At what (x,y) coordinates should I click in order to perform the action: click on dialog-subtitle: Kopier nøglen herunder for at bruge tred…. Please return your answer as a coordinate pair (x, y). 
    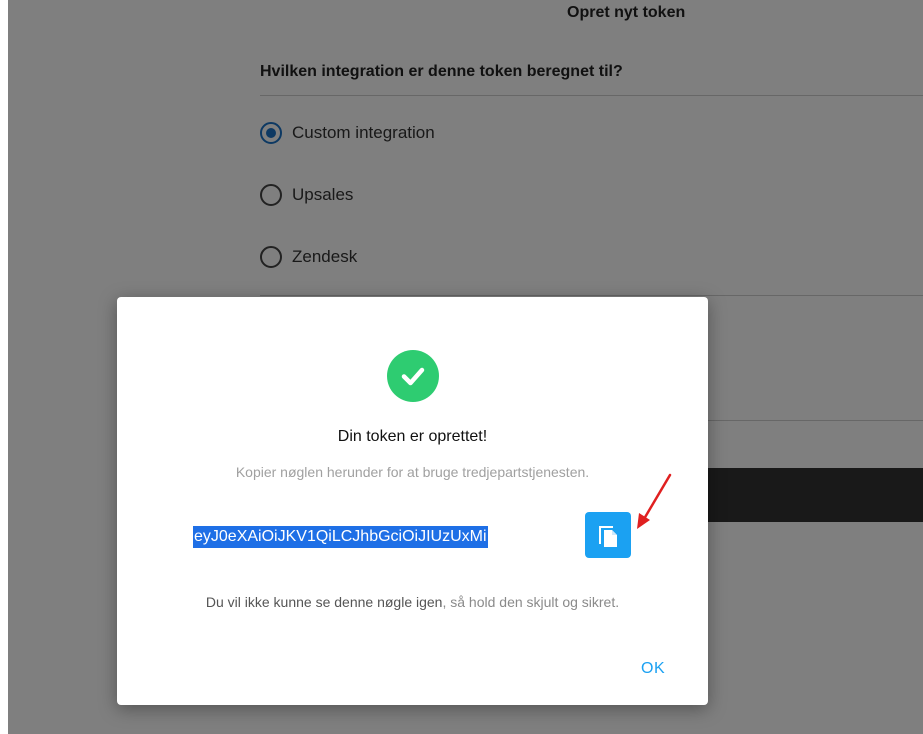
    Looking at the image, I should click on (412, 472).